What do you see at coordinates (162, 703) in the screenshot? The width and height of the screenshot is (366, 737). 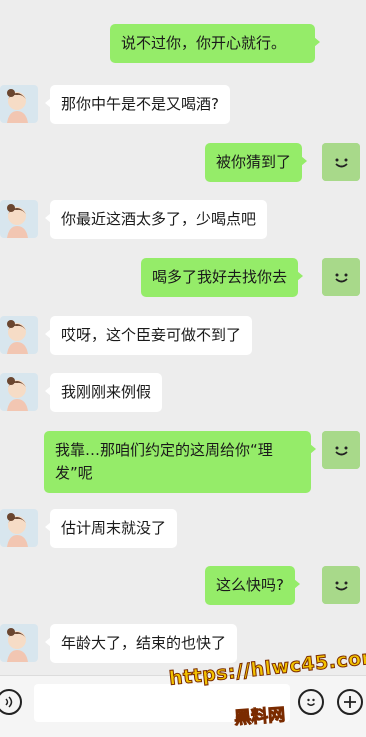 I see `message-input` at bounding box center [162, 703].